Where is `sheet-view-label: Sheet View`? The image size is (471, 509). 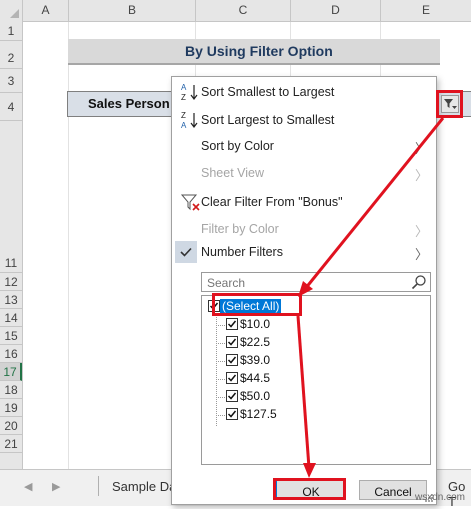 sheet-view-label: Sheet View is located at coordinates (233, 173).